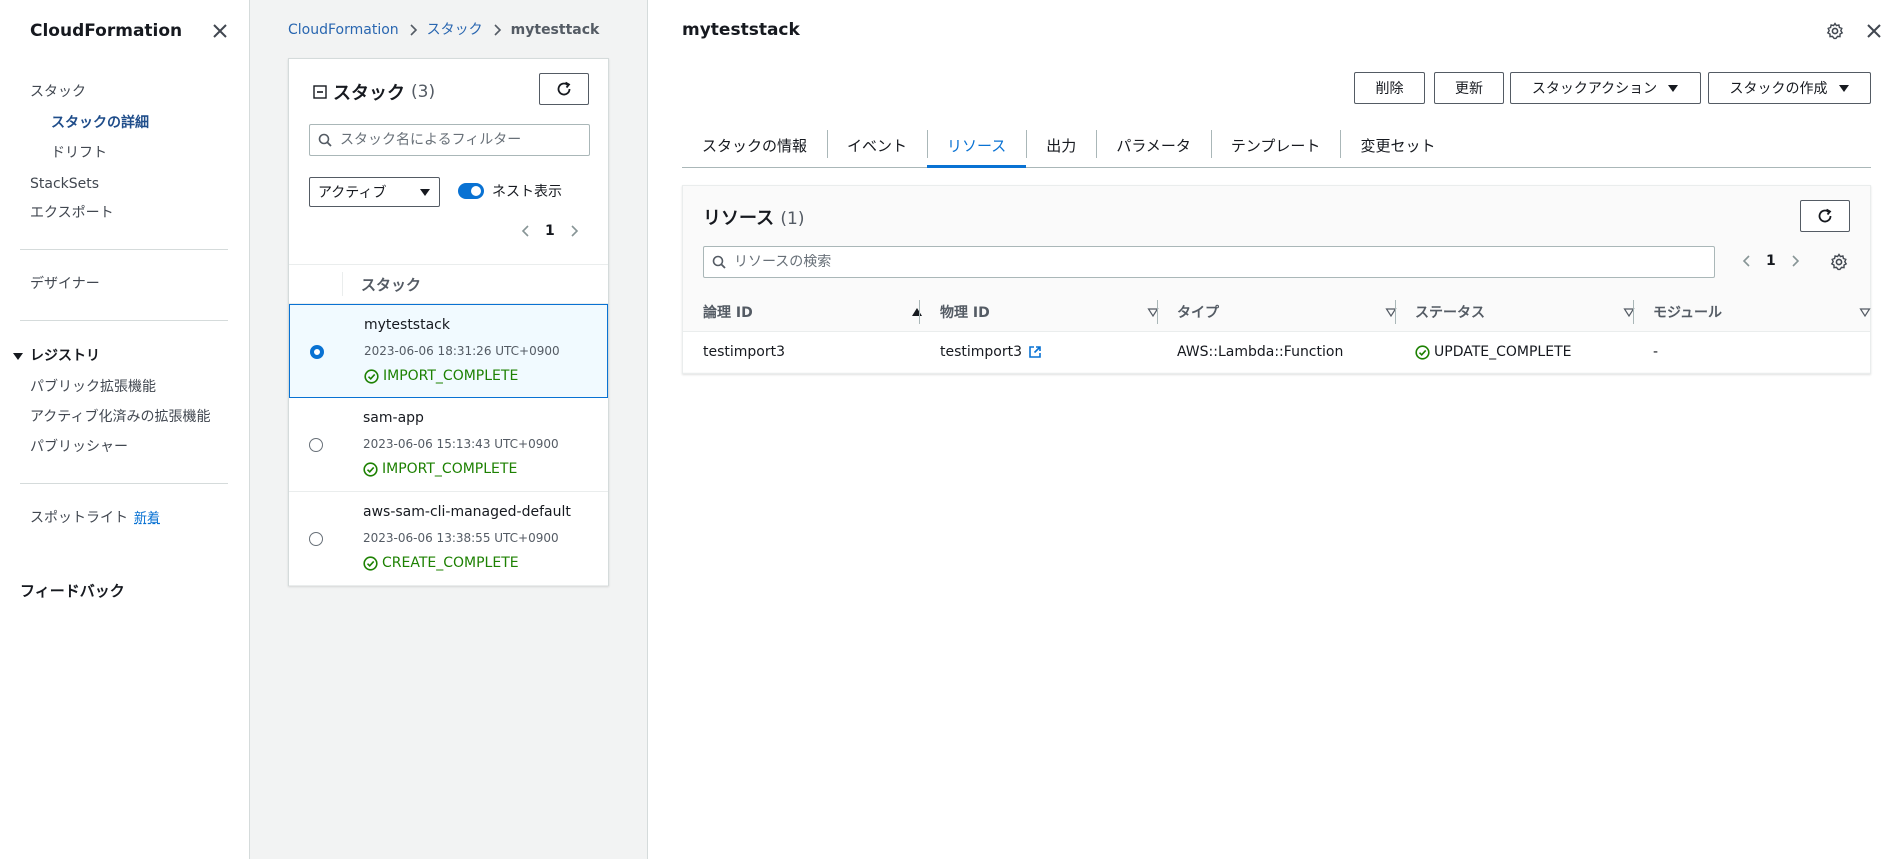 This screenshot has width=1903, height=859. What do you see at coordinates (1389, 88) in the screenshot?
I see `delete-button: 削除` at bounding box center [1389, 88].